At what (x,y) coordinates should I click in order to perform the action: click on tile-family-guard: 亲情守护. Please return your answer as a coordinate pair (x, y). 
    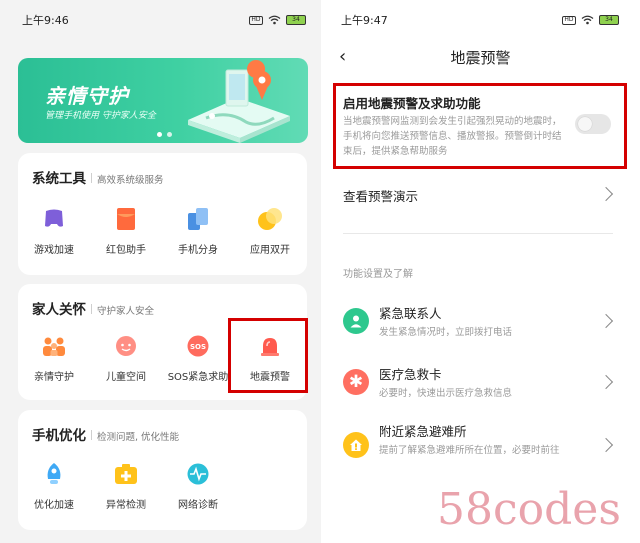
    Looking at the image, I should click on (54, 358).